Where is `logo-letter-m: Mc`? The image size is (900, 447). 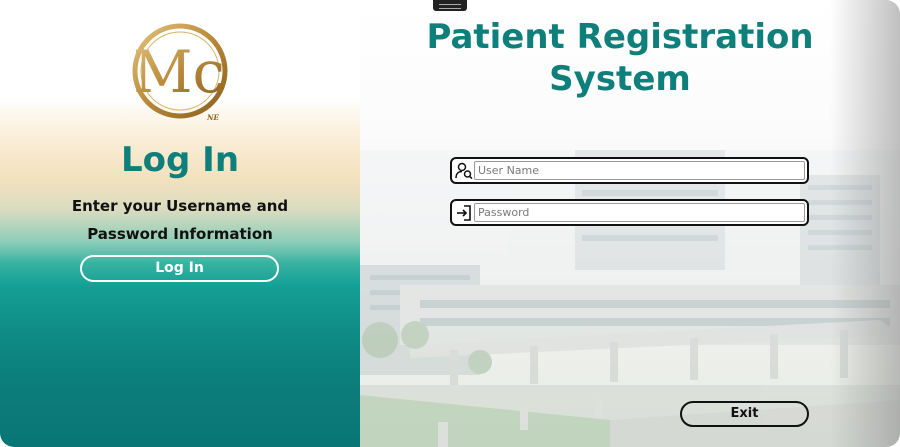 logo-letter-m: Mc is located at coordinates (179, 72).